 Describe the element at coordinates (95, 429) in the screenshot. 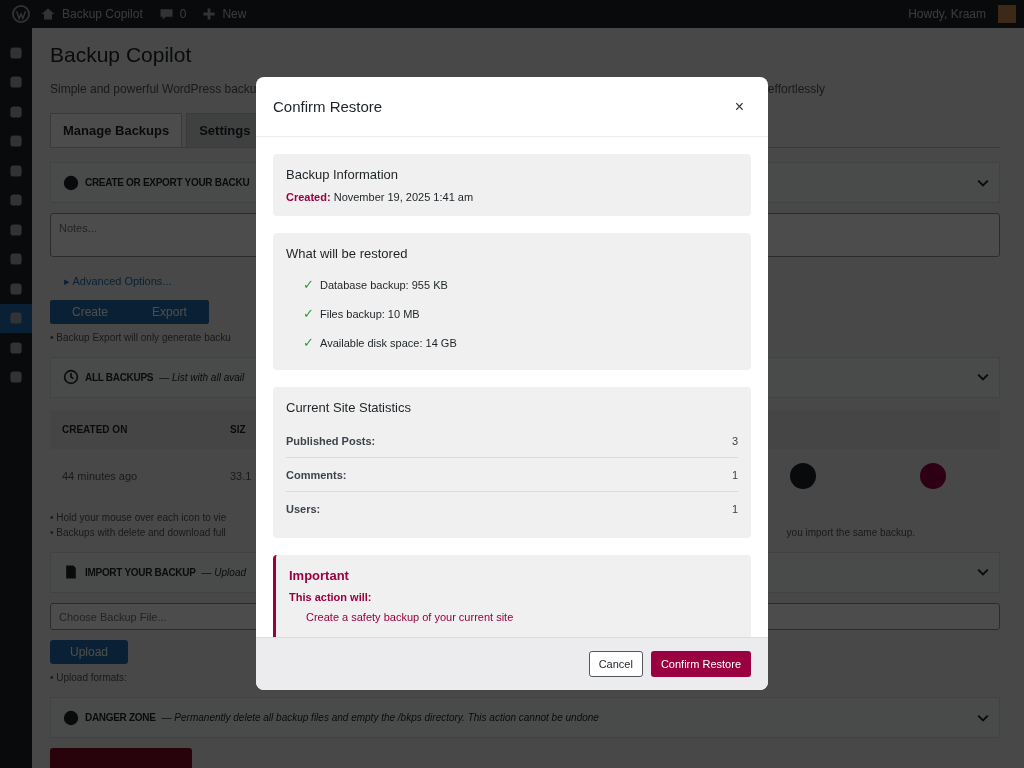

I see `column-header: CREATED ON` at that location.